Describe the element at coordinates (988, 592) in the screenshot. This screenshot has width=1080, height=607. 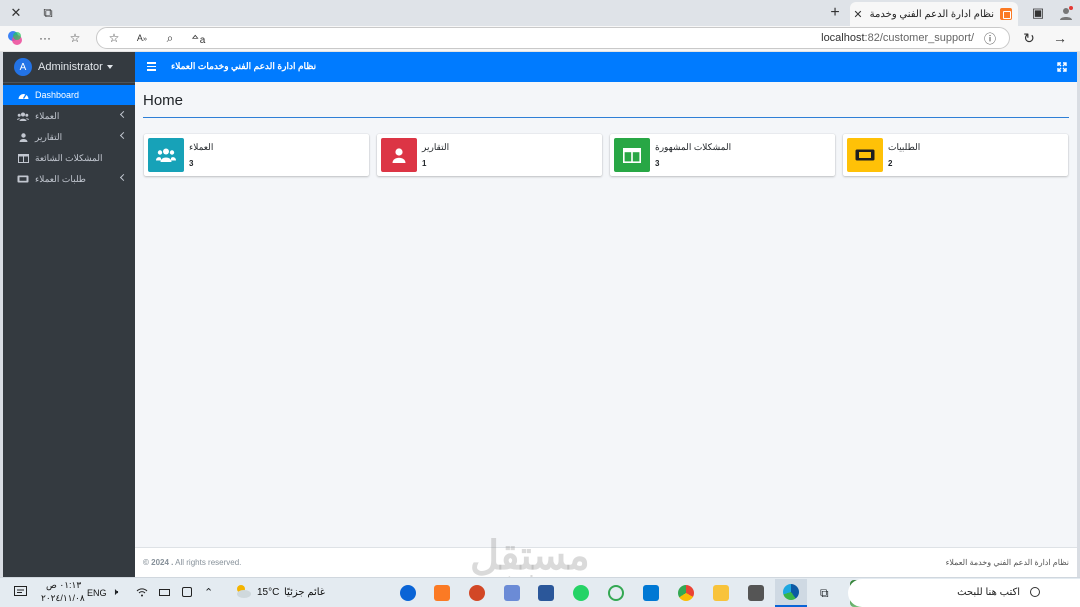
I see `search-placeholder: اكتب هنا للبحث` at that location.